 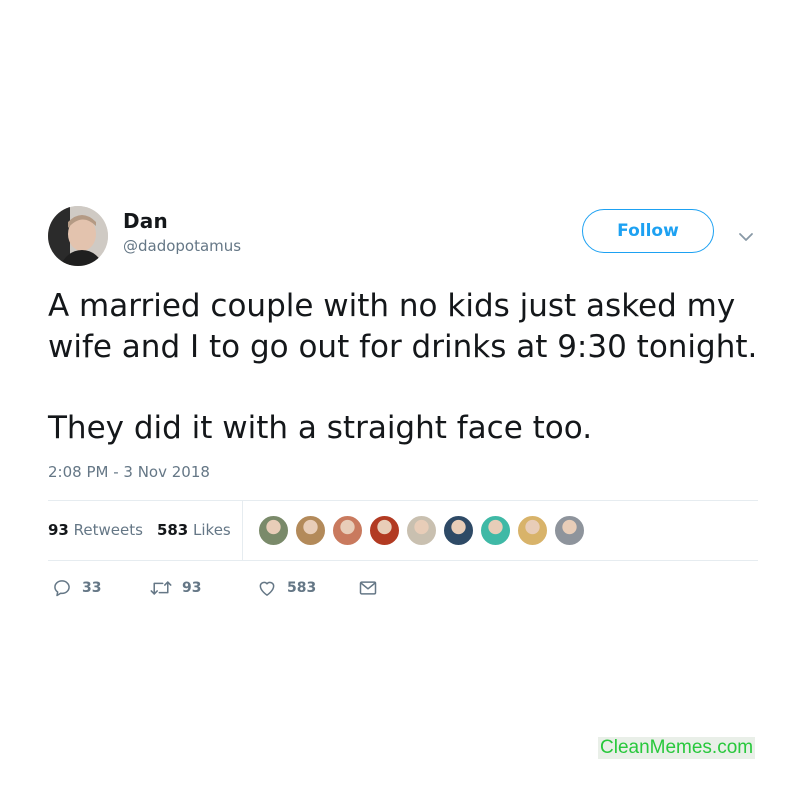 I want to click on envelope-icon, so click(x=368, y=588).